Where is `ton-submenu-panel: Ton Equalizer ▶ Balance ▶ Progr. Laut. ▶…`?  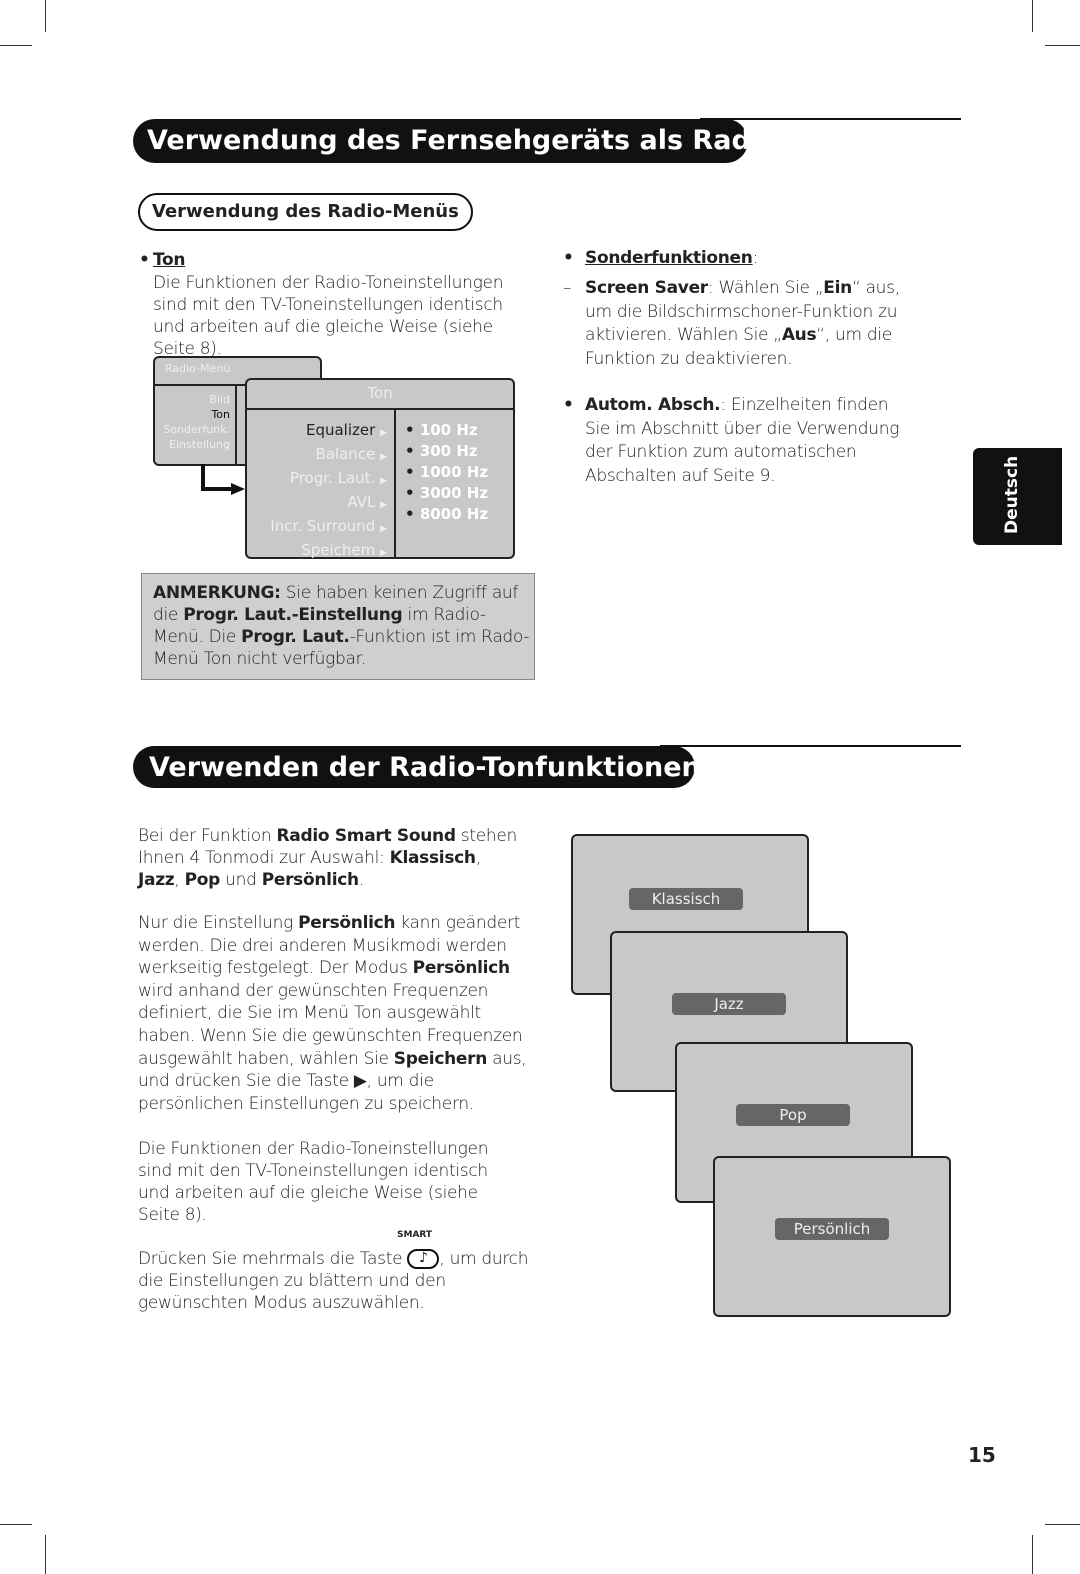
ton-submenu-panel: Ton Equalizer ▶ Balance ▶ Progr. Laut. ▶… is located at coordinates (380, 468).